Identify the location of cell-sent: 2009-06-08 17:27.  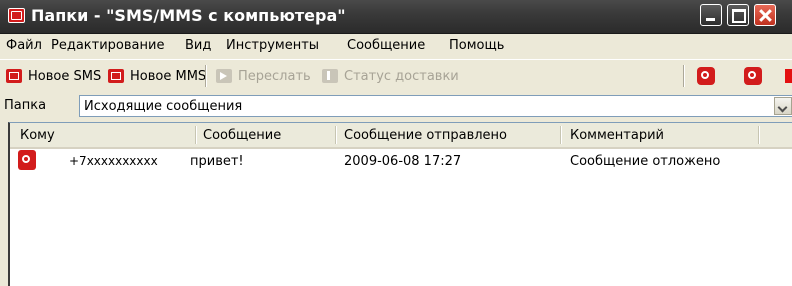
(403, 161).